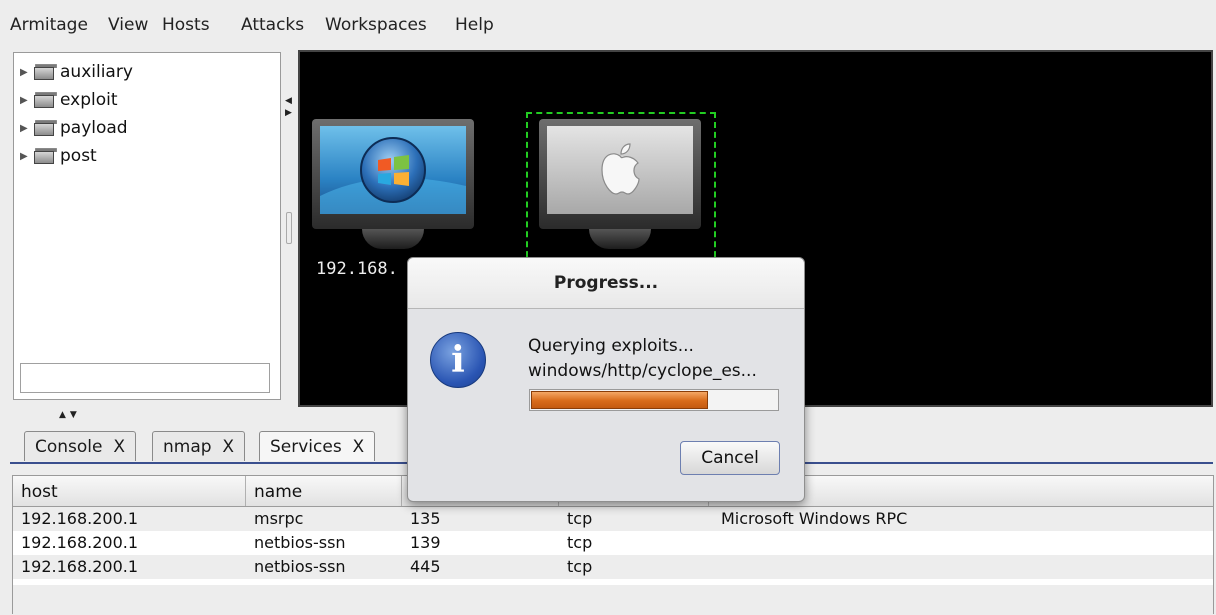  I want to click on menu-armitage: Armitage, so click(49, 25).